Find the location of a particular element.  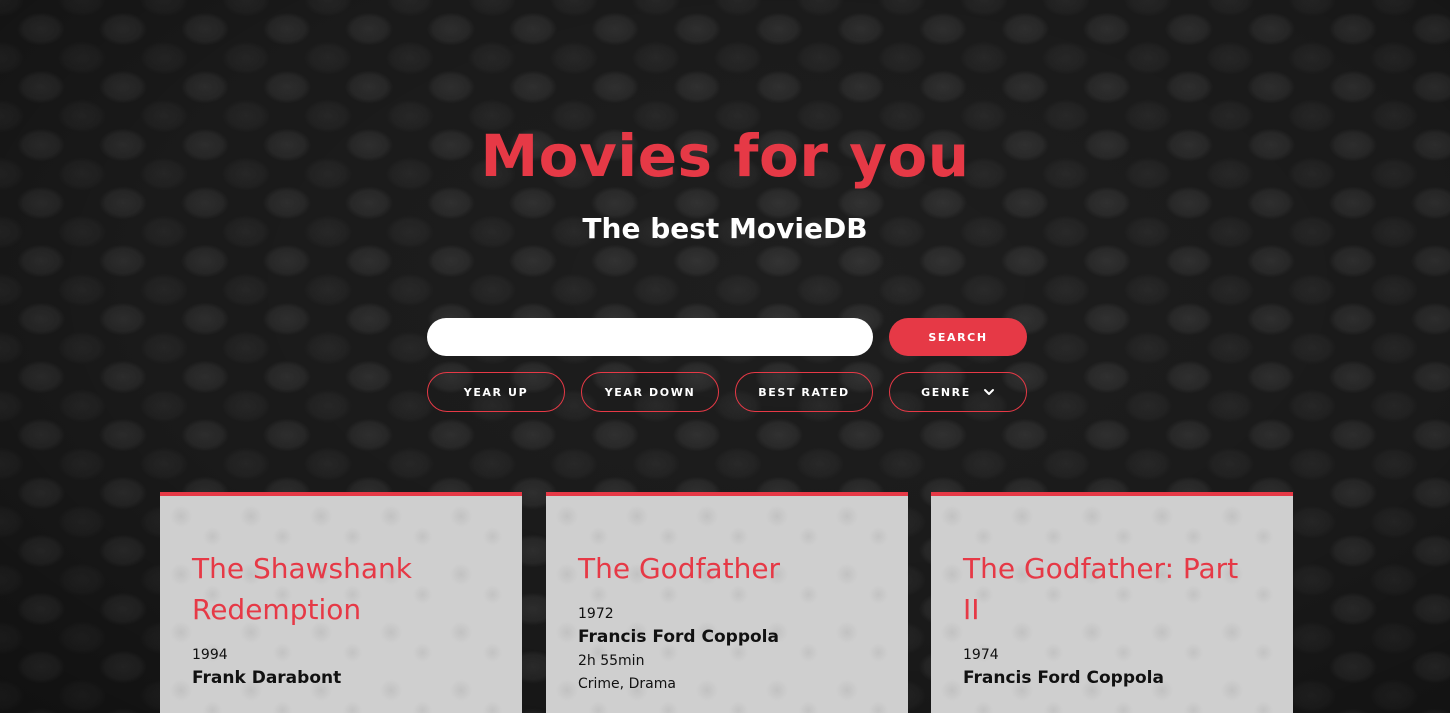

movie-duration: 2h 55min is located at coordinates (611, 661).